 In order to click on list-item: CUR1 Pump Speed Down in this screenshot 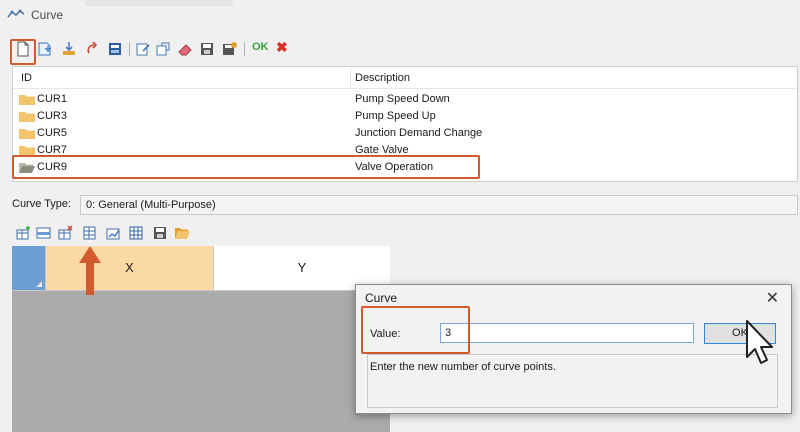, I will do `click(405, 99)`.